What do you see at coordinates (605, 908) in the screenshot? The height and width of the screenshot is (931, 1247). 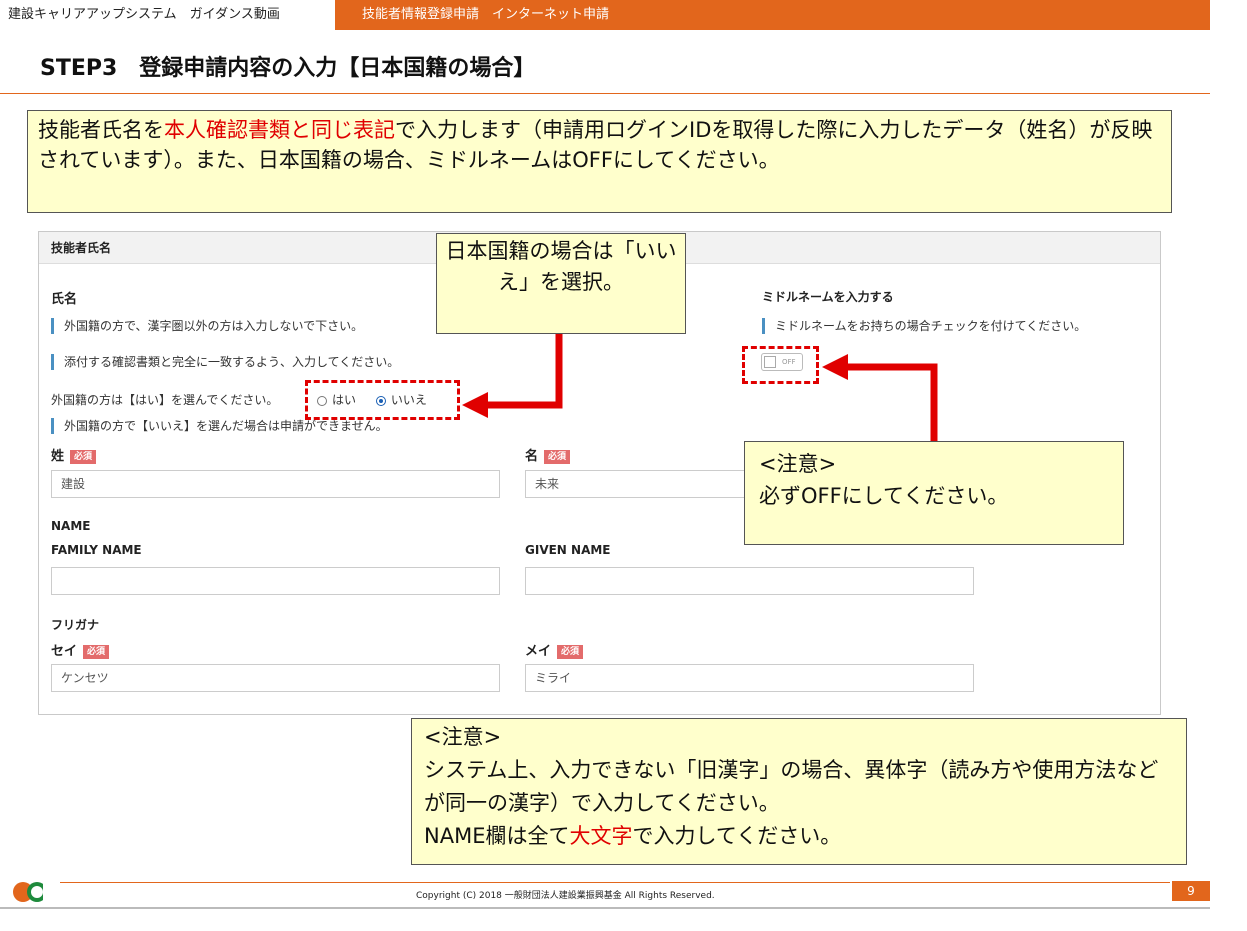 I see `bottom-border` at bounding box center [605, 908].